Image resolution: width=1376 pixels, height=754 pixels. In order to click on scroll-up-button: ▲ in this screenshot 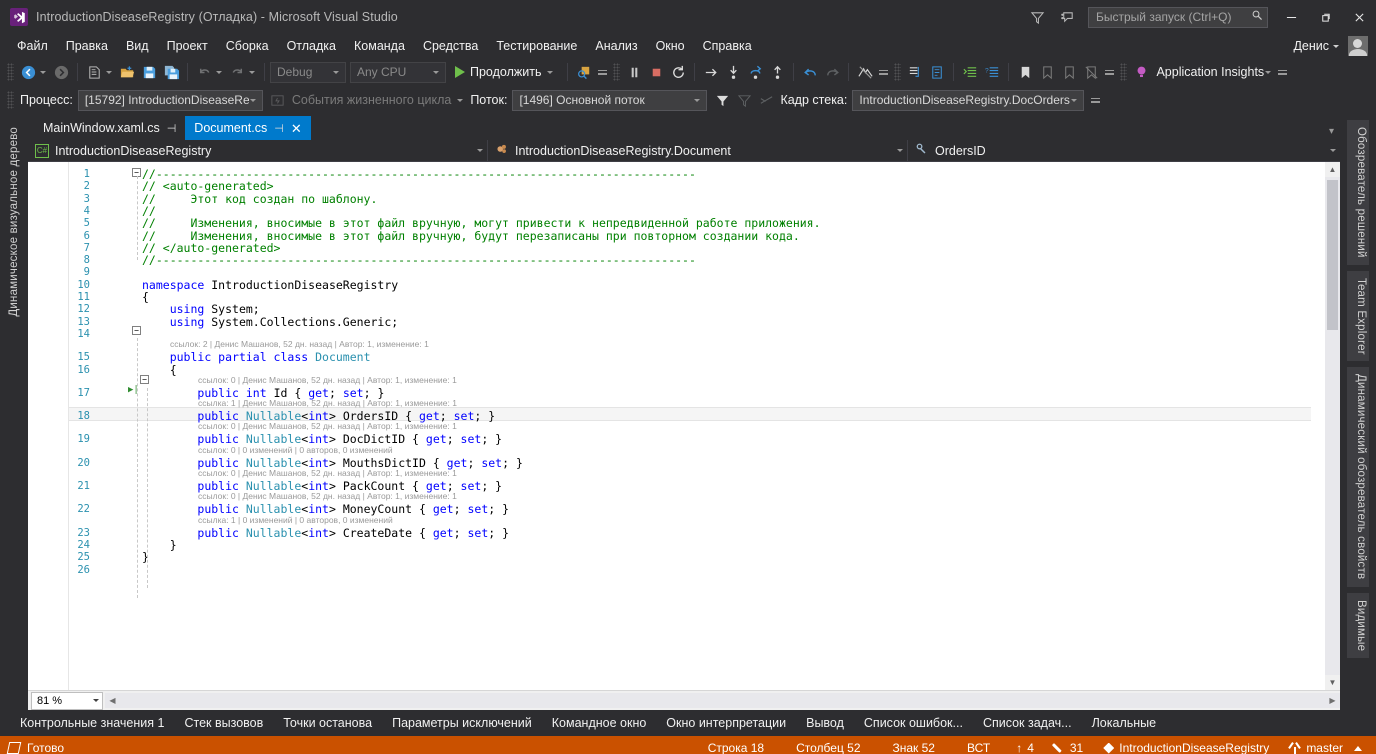, I will do `click(1332, 169)`.